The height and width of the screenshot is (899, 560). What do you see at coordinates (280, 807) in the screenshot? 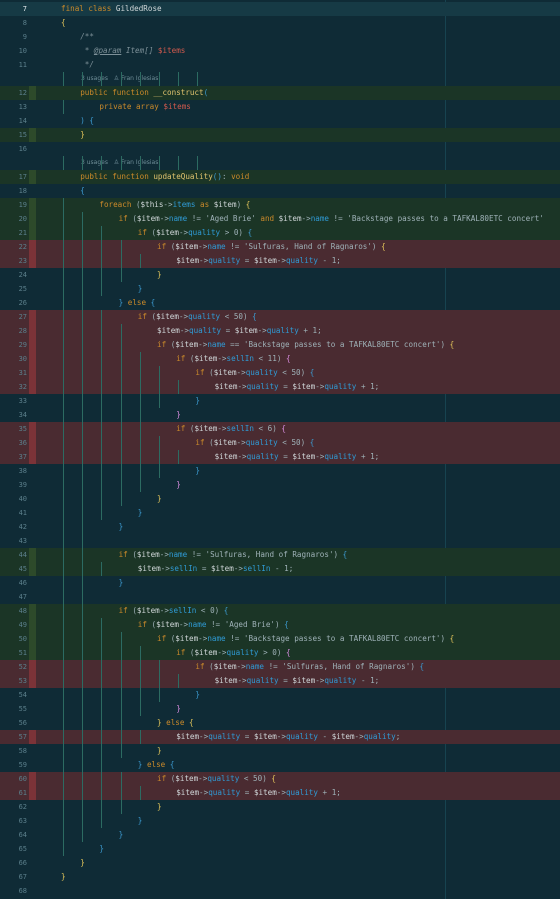
I see `code-line: 62}` at bounding box center [280, 807].